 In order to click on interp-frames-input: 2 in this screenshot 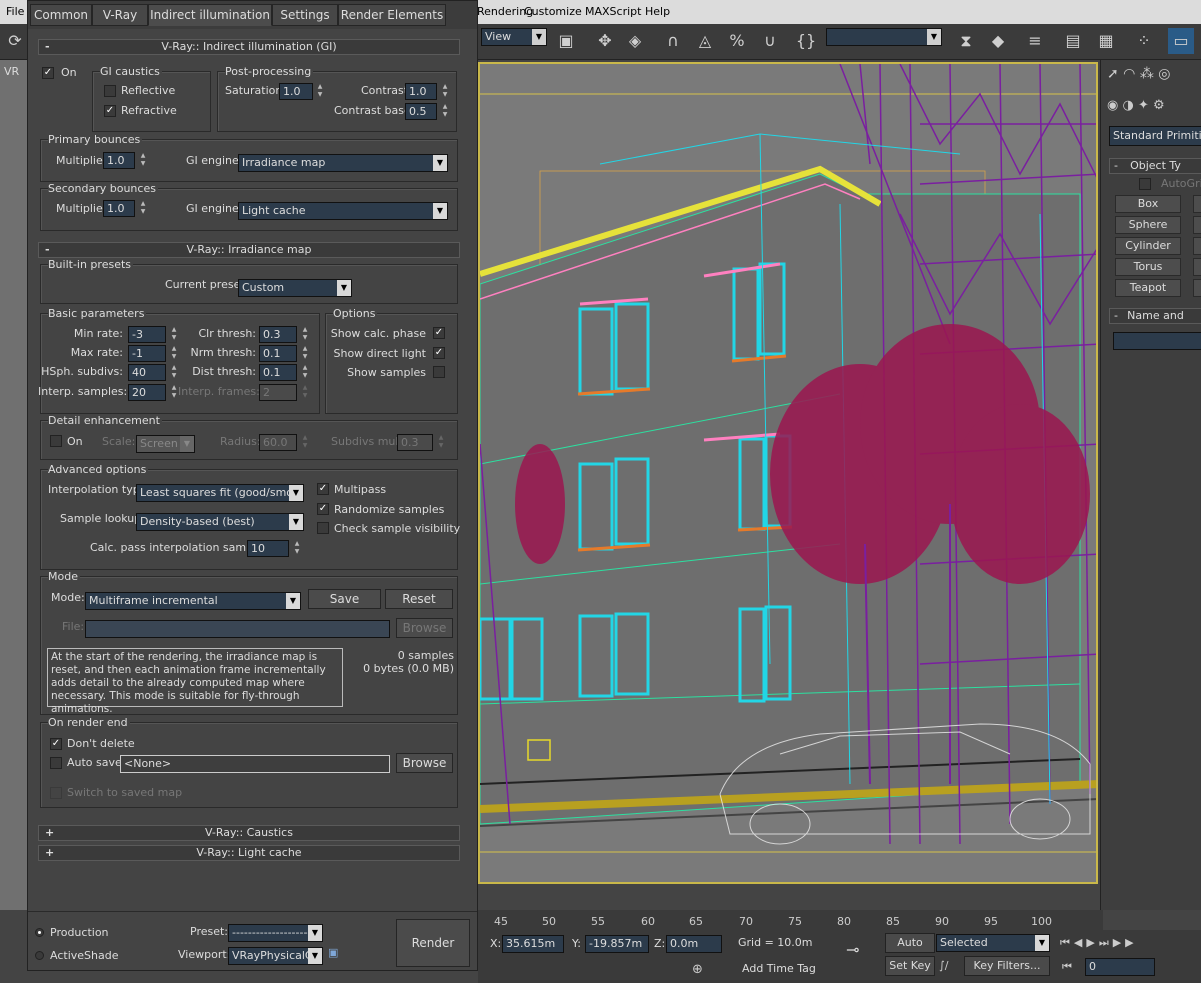, I will do `click(278, 392)`.